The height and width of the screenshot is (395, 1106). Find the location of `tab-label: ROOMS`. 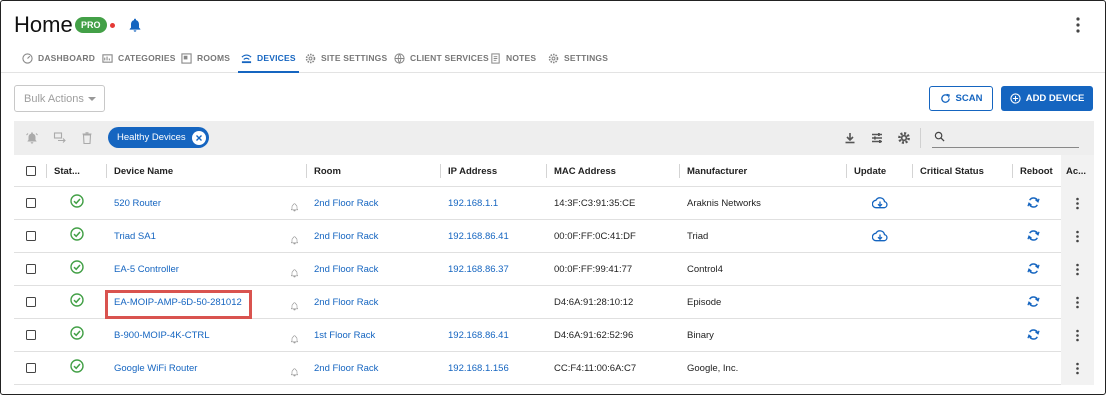

tab-label: ROOMS is located at coordinates (214, 58).